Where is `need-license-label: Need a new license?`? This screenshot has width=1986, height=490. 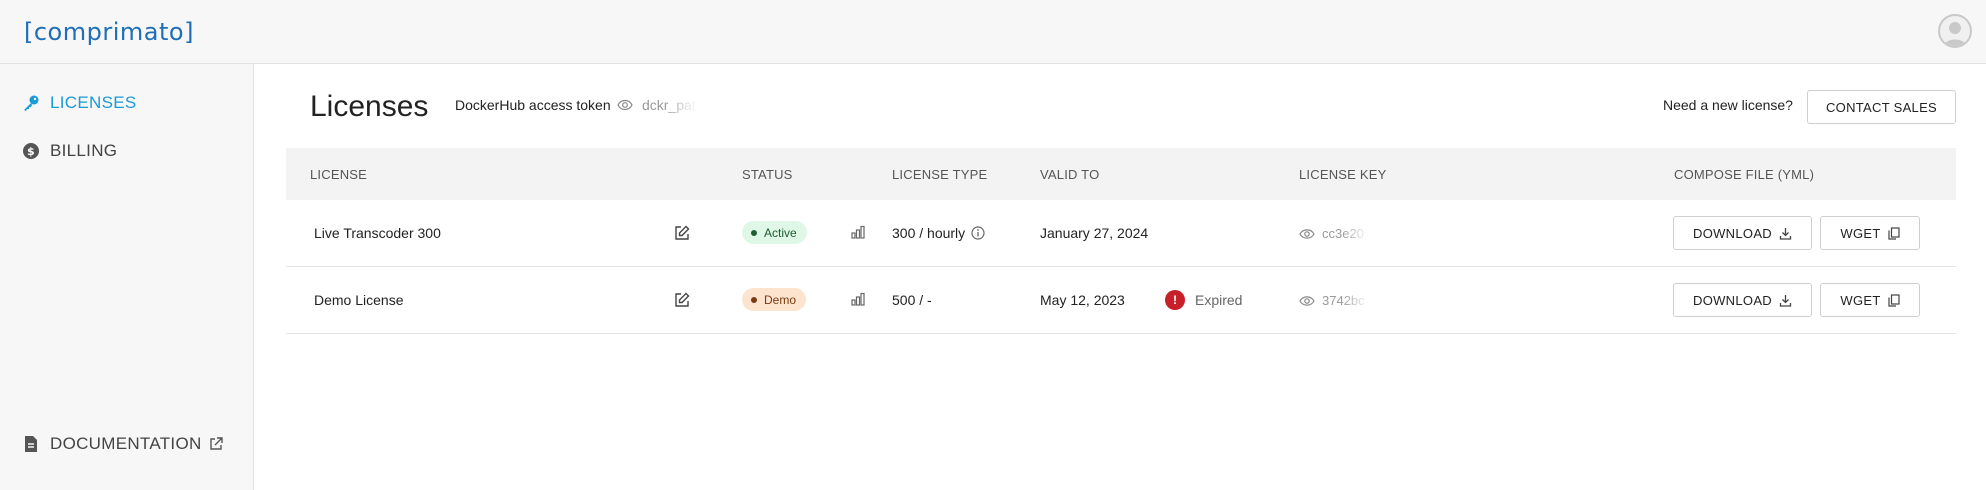
need-license-label: Need a new license? is located at coordinates (1728, 105).